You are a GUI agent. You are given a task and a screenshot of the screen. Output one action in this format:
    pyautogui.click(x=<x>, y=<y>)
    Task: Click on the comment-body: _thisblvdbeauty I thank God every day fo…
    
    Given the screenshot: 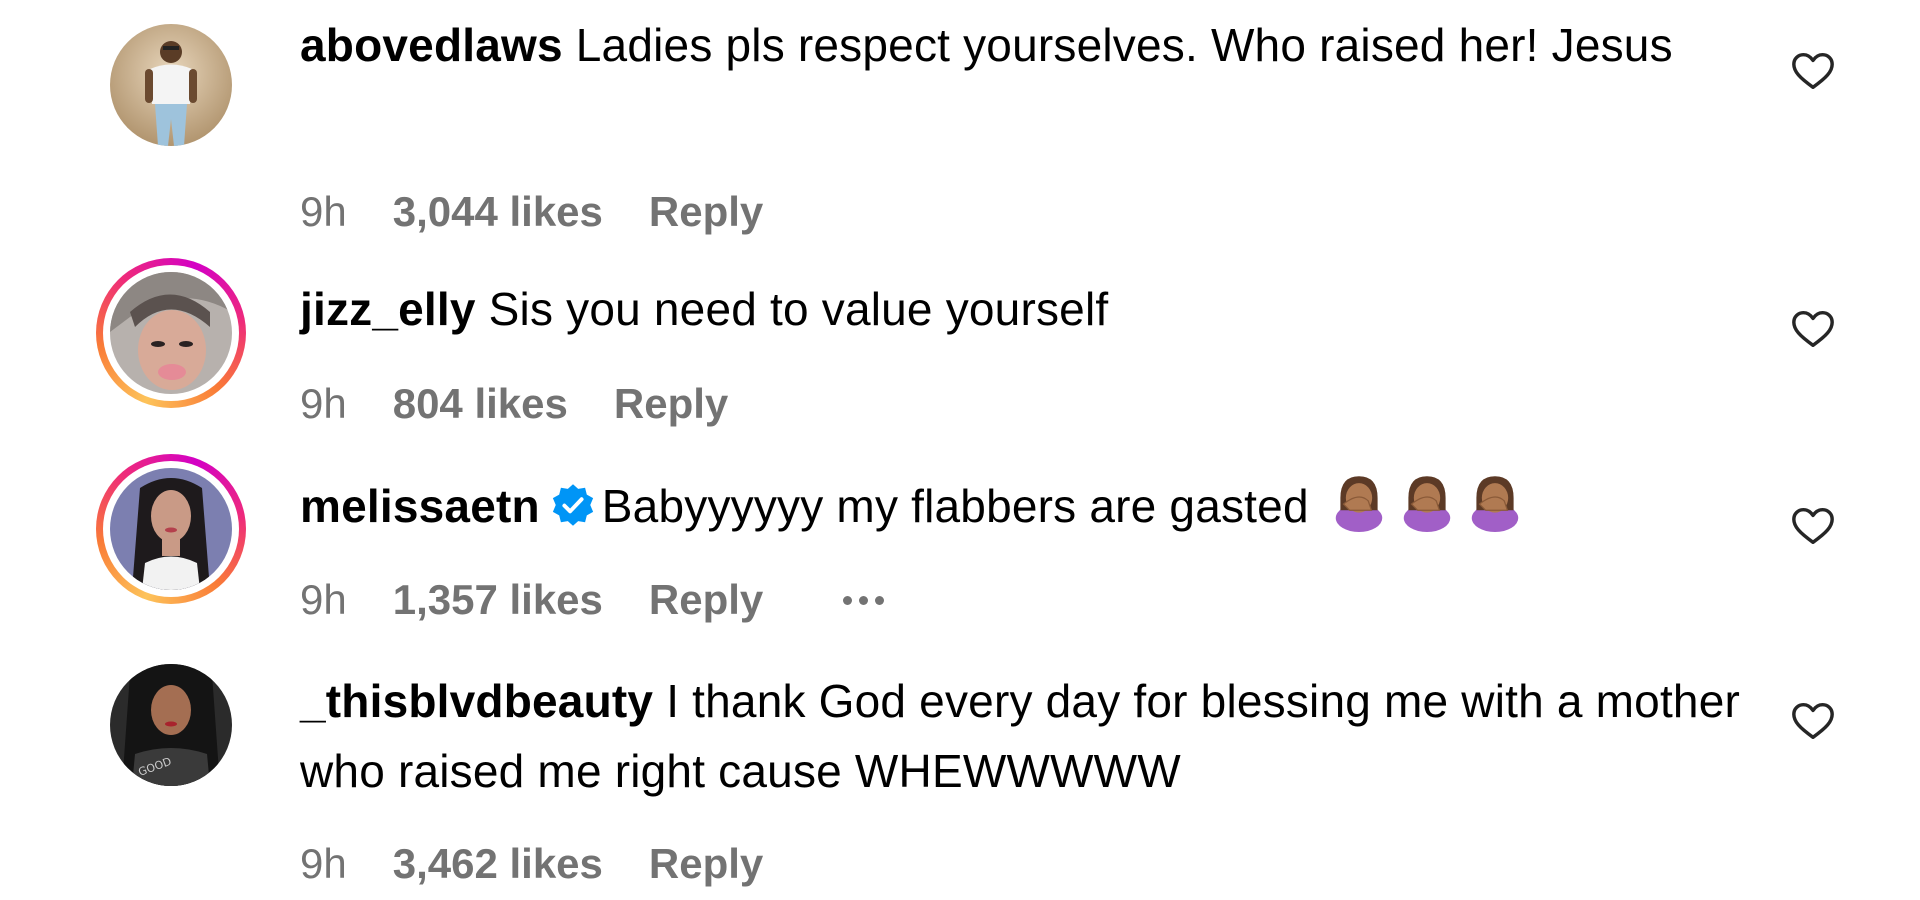 What is the action you would take?
    pyautogui.click(x=1025, y=736)
    